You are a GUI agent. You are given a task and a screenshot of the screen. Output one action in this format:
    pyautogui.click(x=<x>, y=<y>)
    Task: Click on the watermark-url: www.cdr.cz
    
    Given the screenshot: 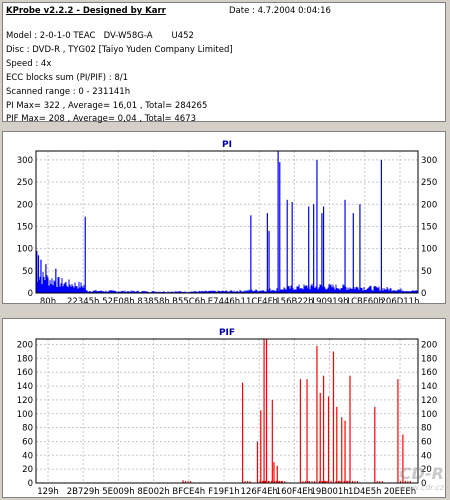 What is the action you would take?
    pyautogui.click(x=421, y=487)
    